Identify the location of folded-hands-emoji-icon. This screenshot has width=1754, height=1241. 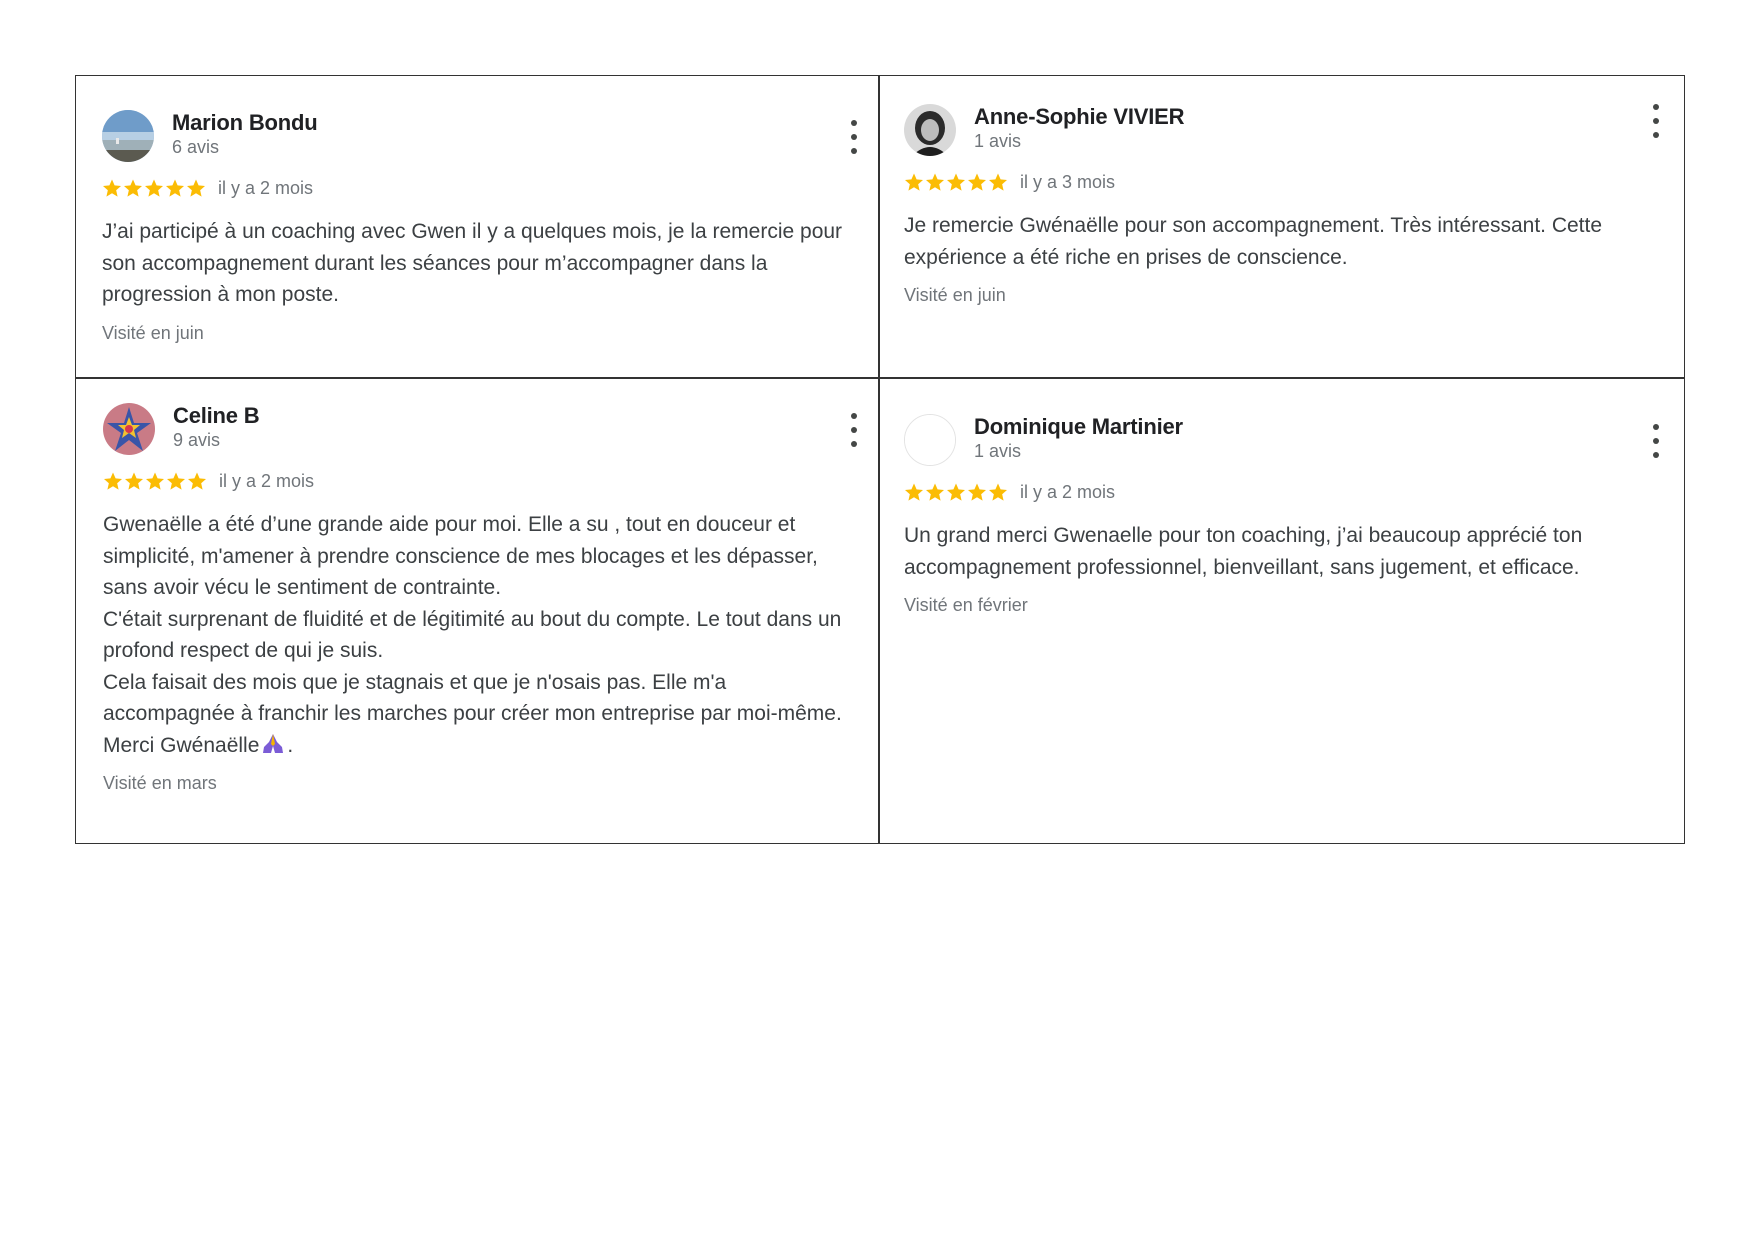
(273, 743).